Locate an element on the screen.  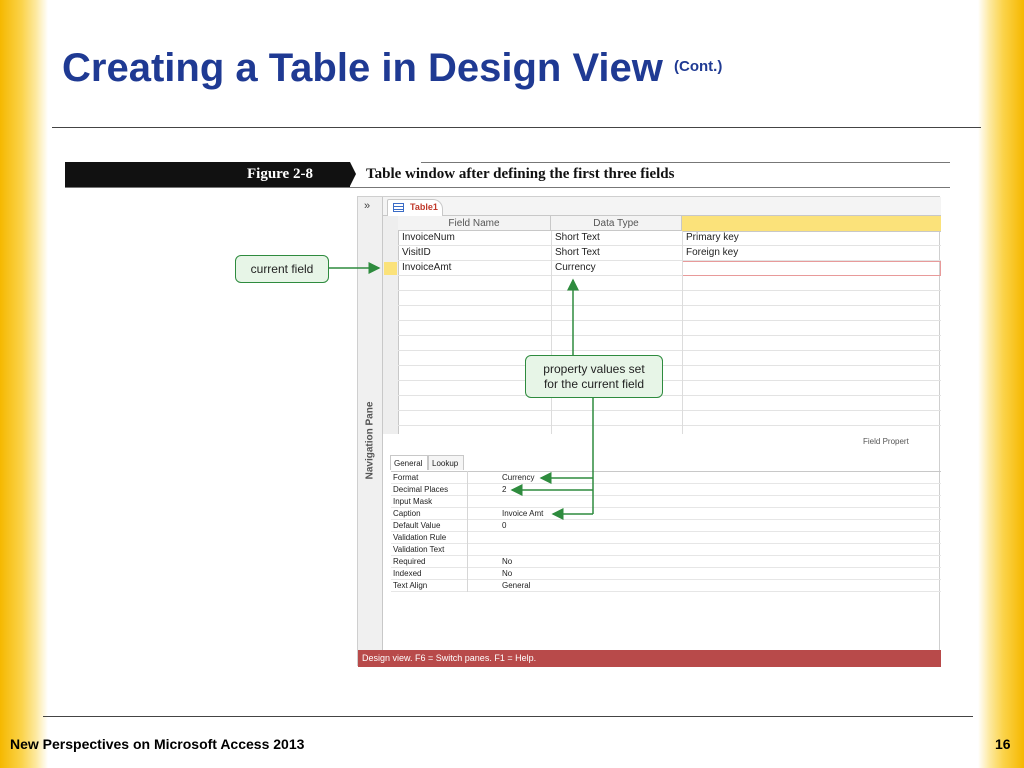
current-field-callout: current field is located at coordinates (282, 269).